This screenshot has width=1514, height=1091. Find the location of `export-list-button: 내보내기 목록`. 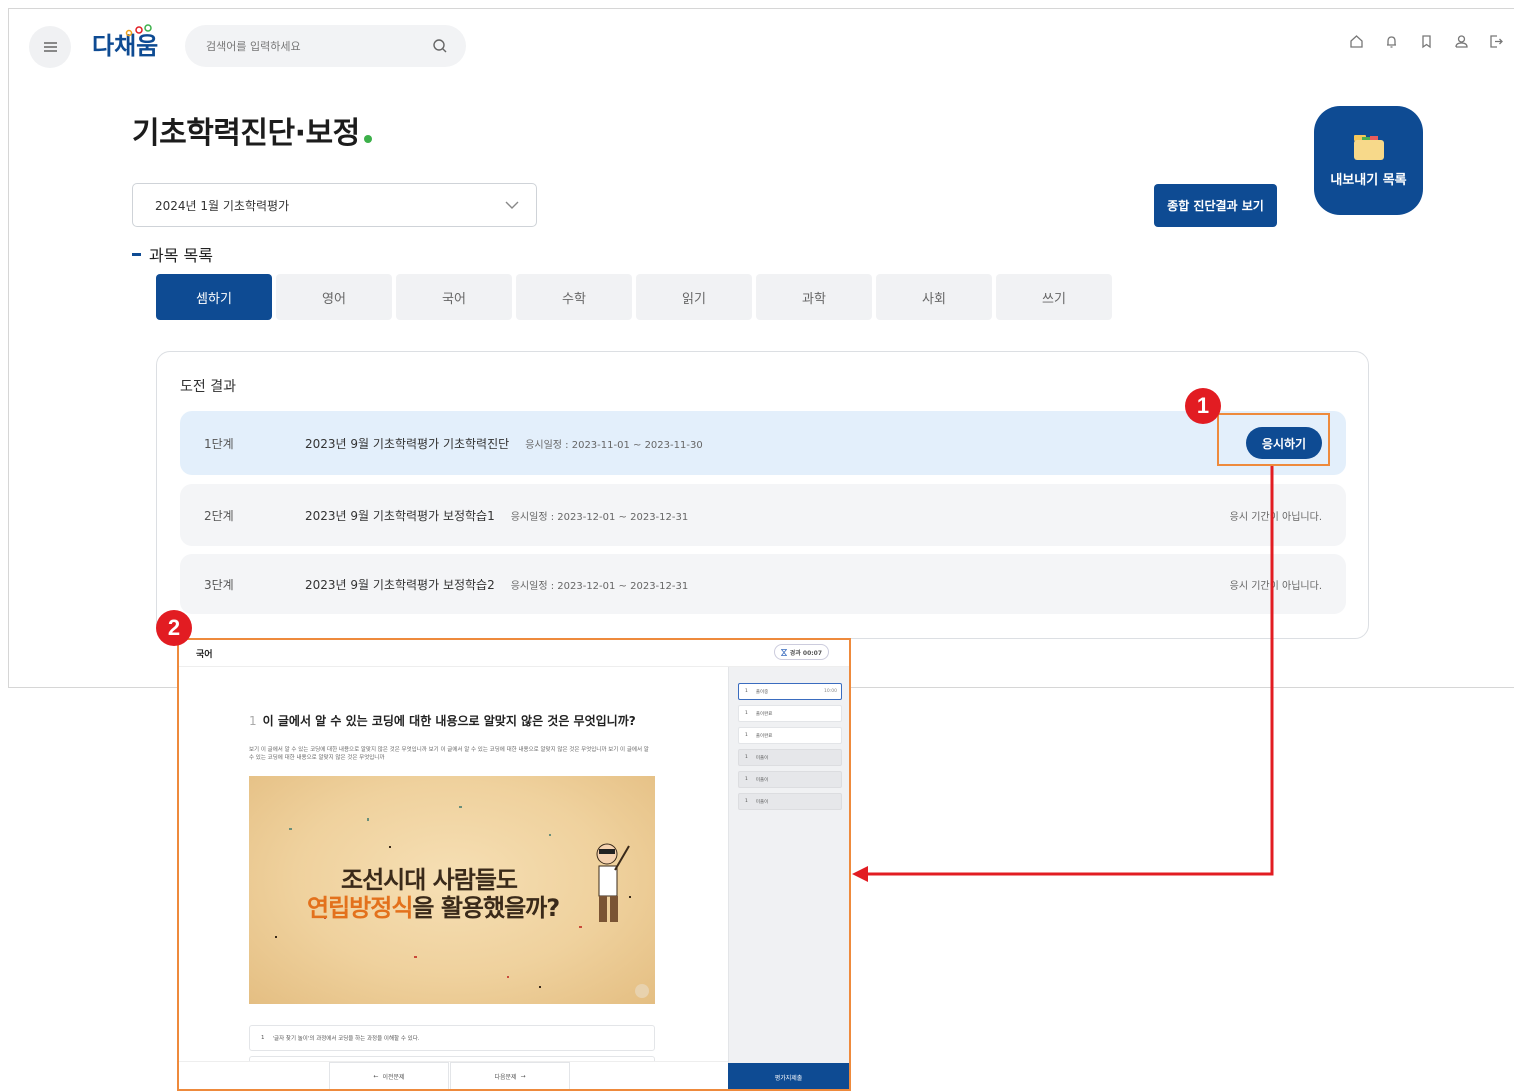

export-list-button: 내보내기 목록 is located at coordinates (1368, 160).